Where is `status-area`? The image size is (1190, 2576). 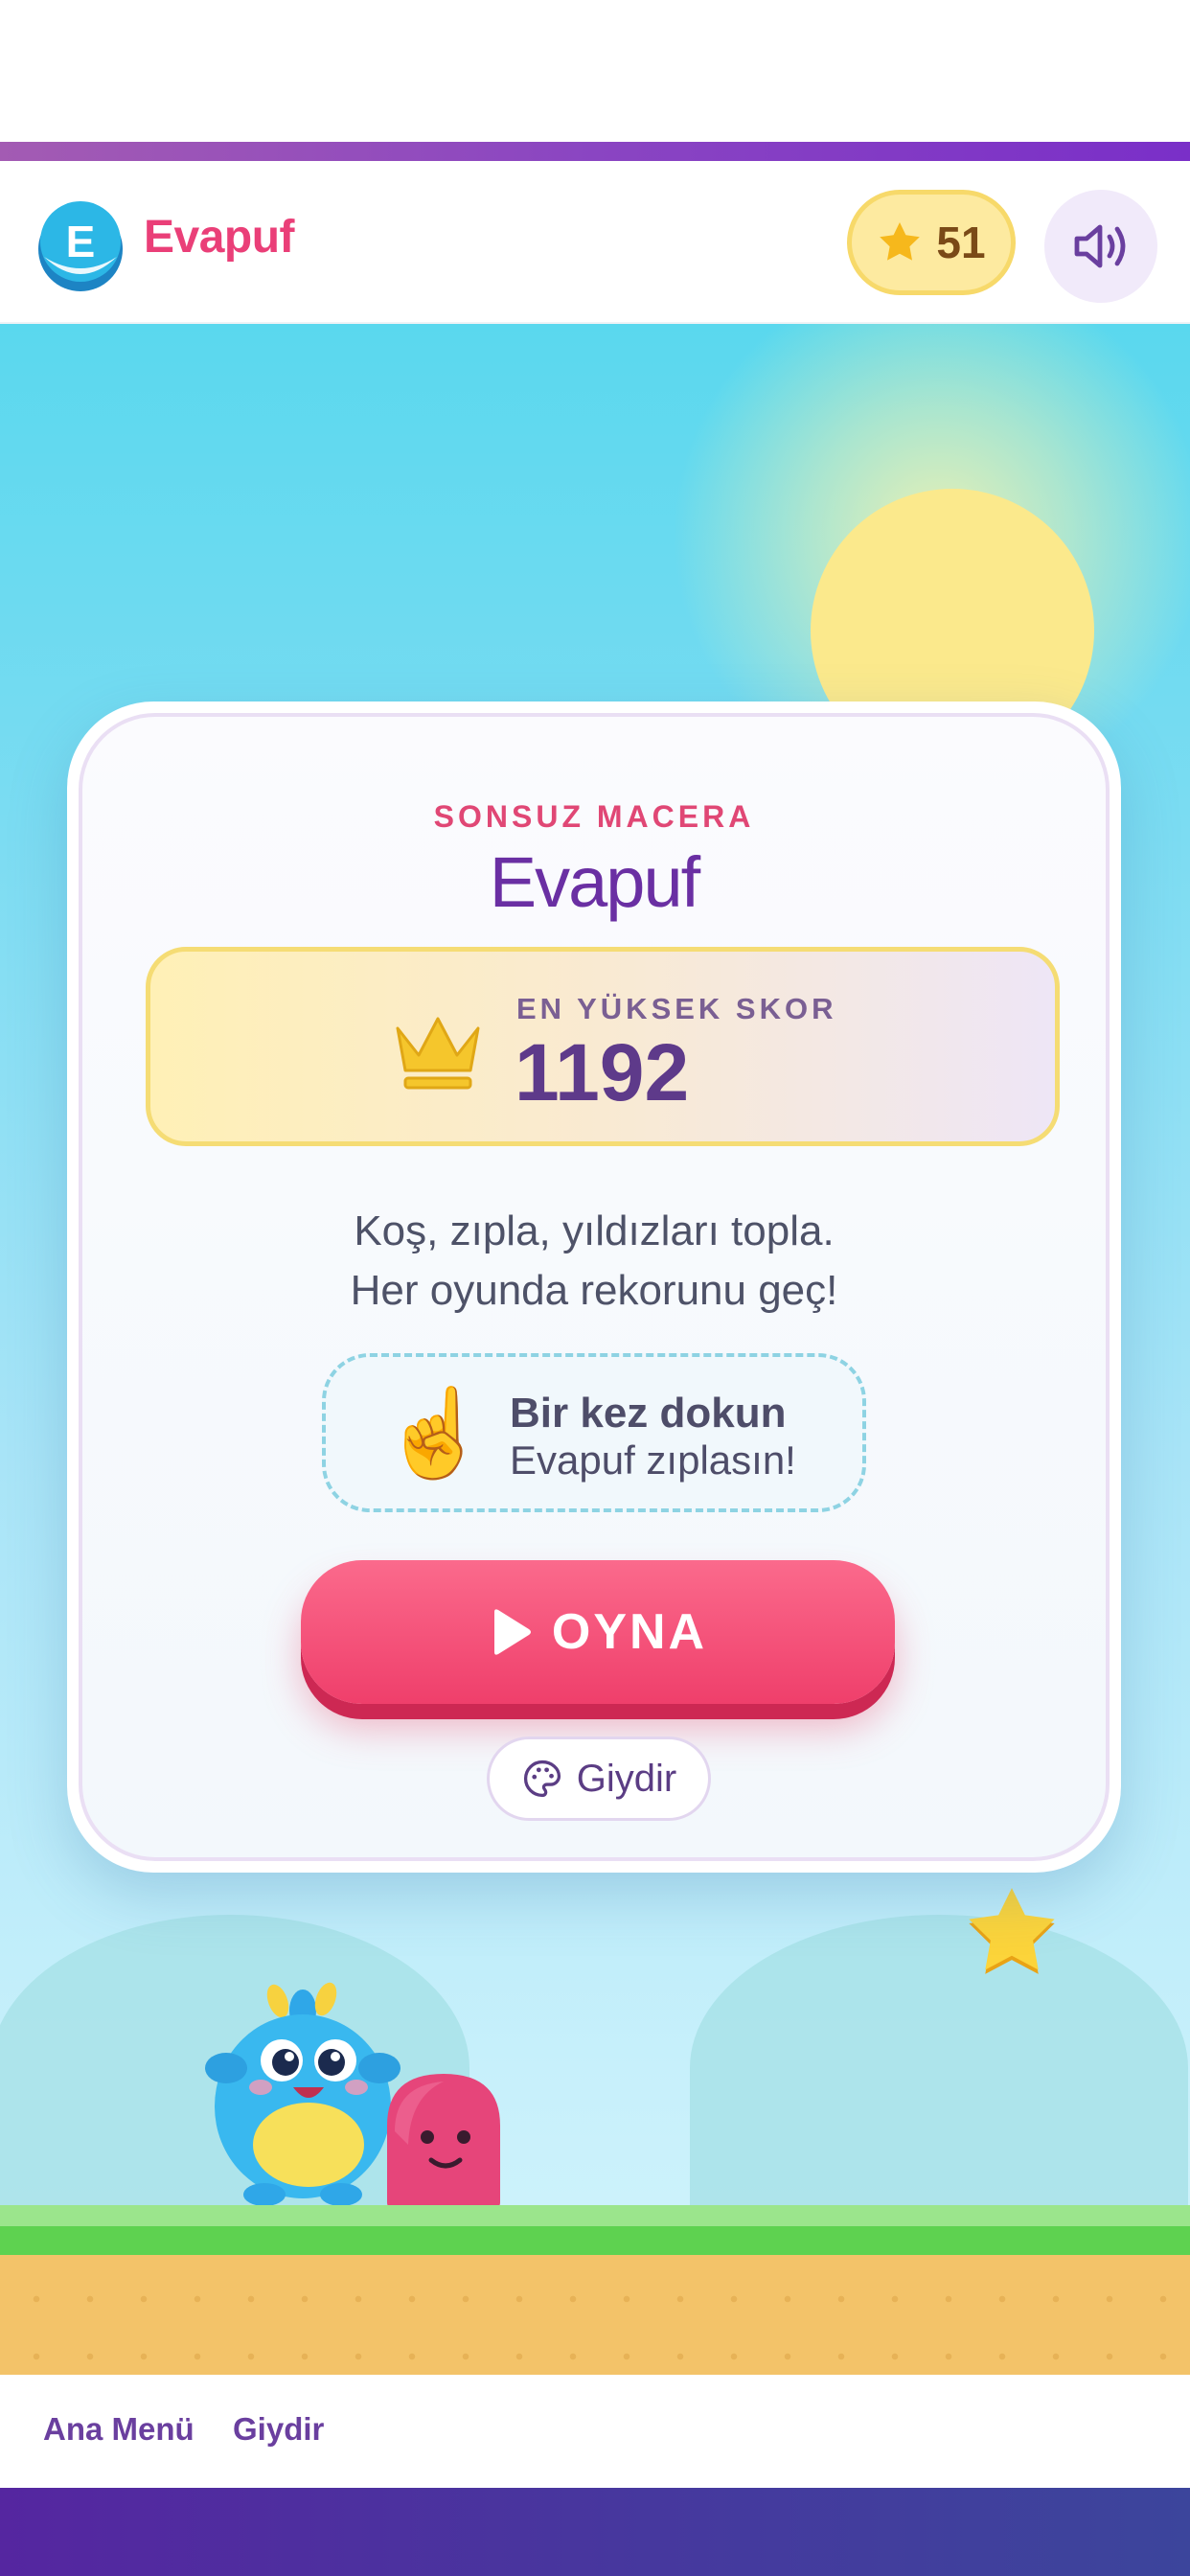 status-area is located at coordinates (595, 71).